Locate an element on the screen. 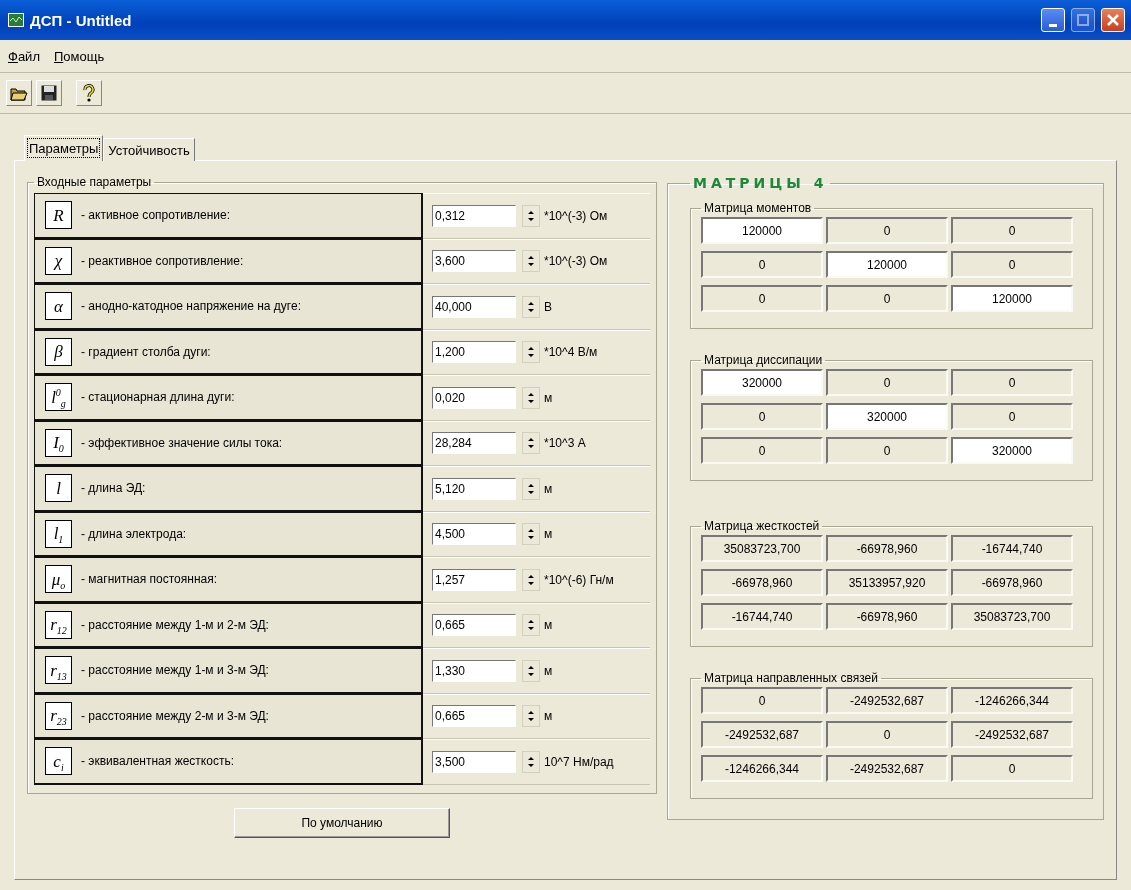 Image resolution: width=1131 pixels, height=890 pixels. number-field: 0,020 is located at coordinates (474, 397).